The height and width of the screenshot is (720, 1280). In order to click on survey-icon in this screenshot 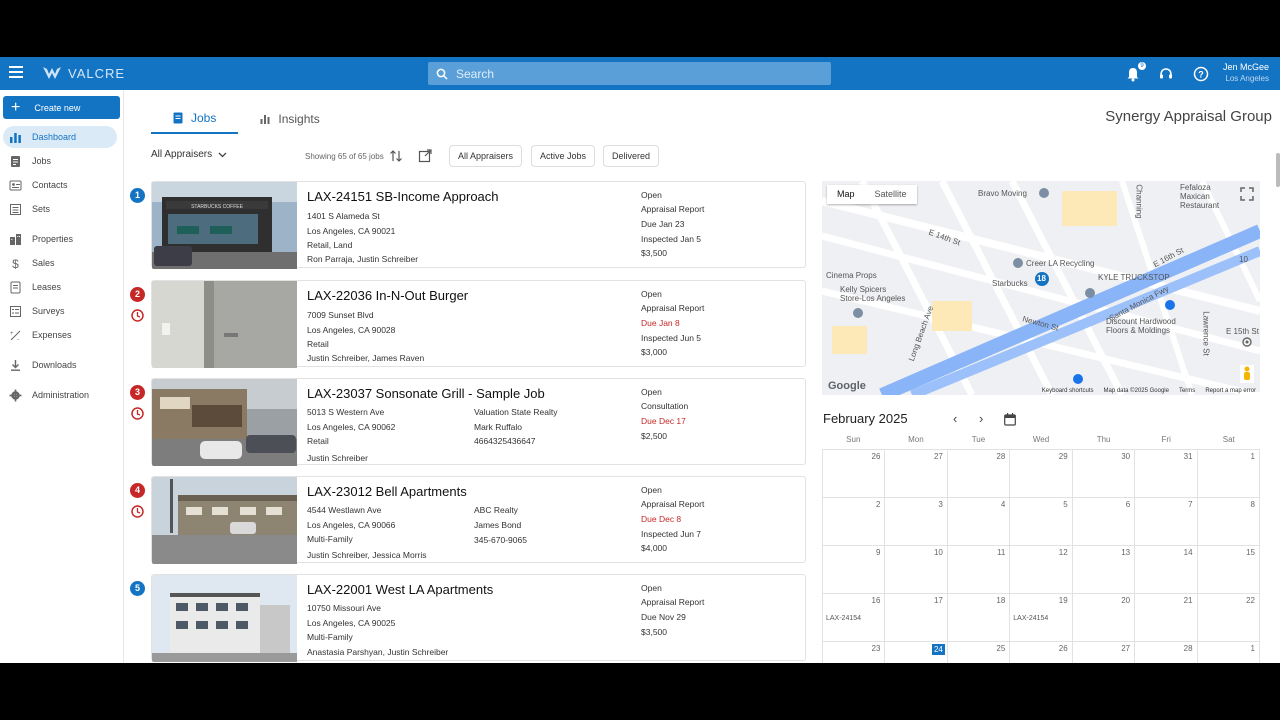, I will do `click(15, 311)`.